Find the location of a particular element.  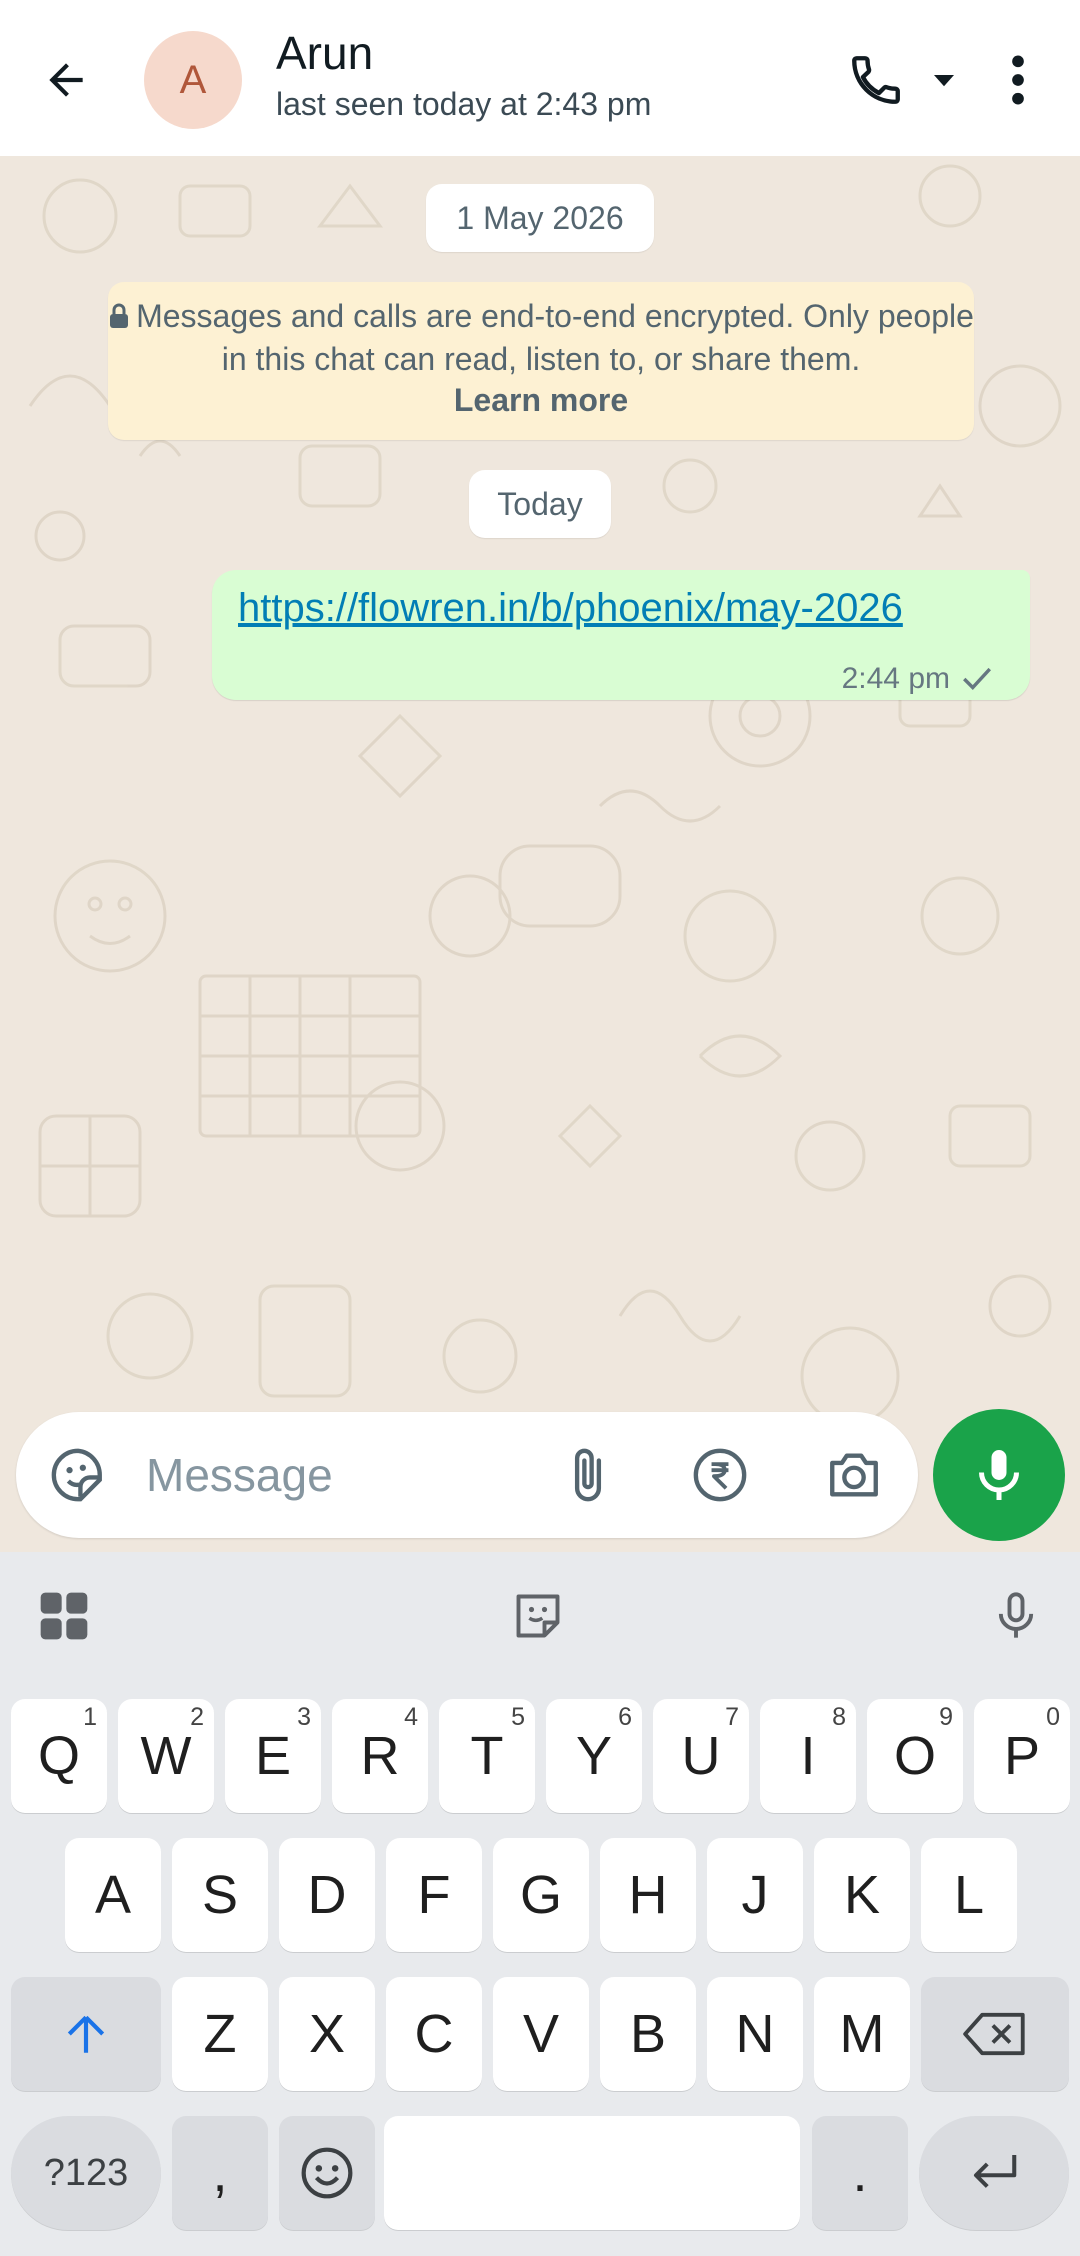

phone-icon is located at coordinates (876, 80).